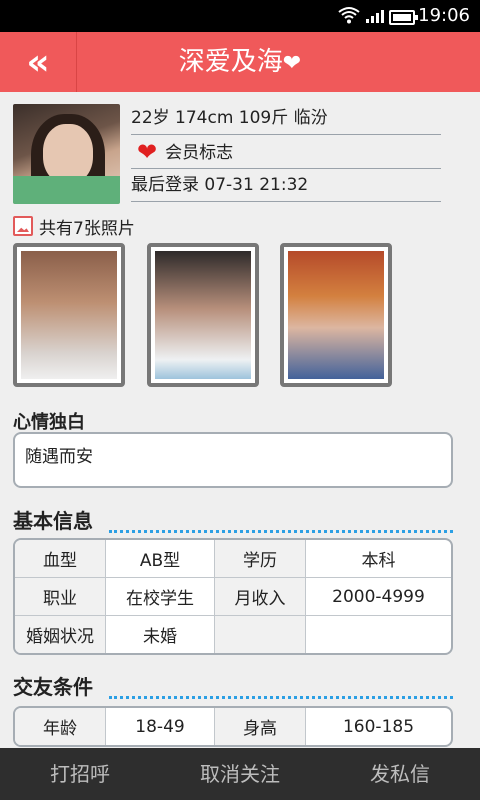  I want to click on table-cell: 160-185, so click(378, 726).